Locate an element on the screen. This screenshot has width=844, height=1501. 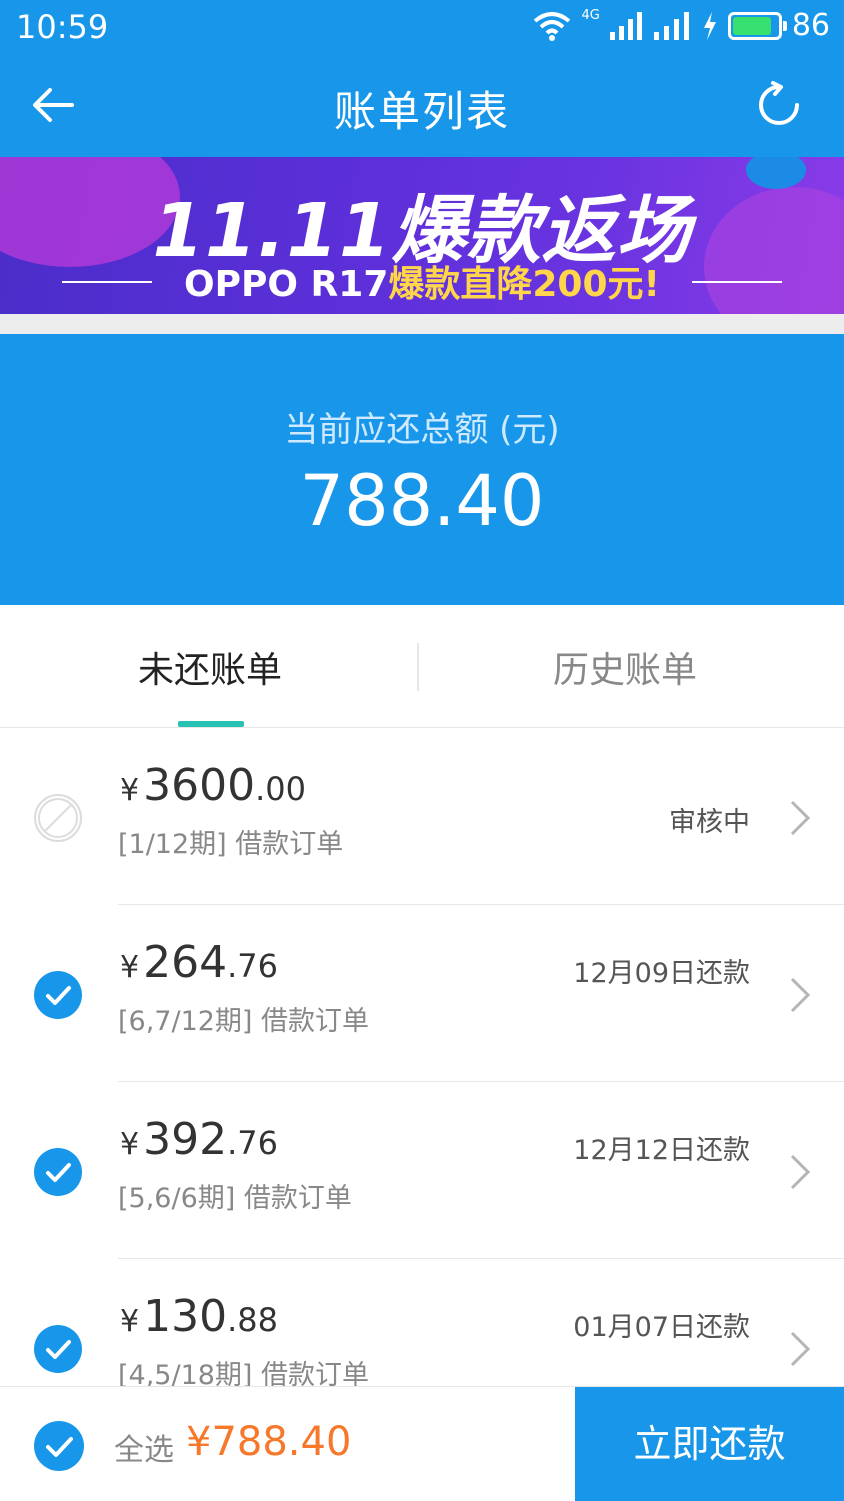
tab-history: 历史账单 is located at coordinates (625, 667).